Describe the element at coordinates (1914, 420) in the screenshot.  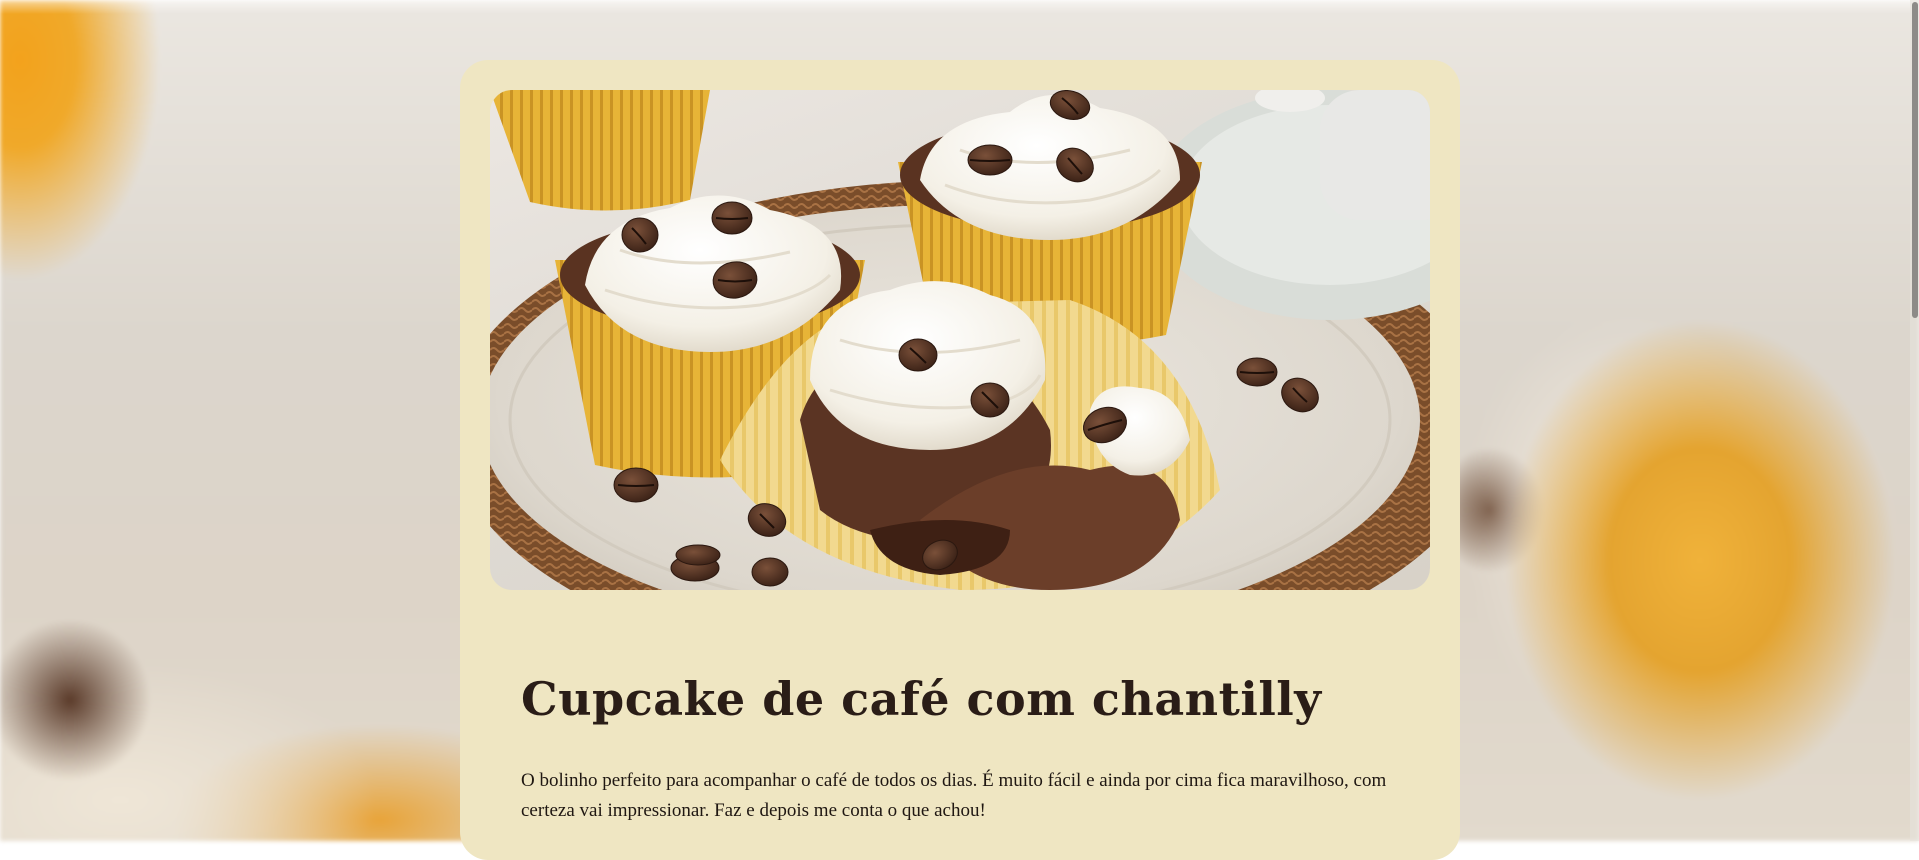
I see `page-scrollbar` at that location.